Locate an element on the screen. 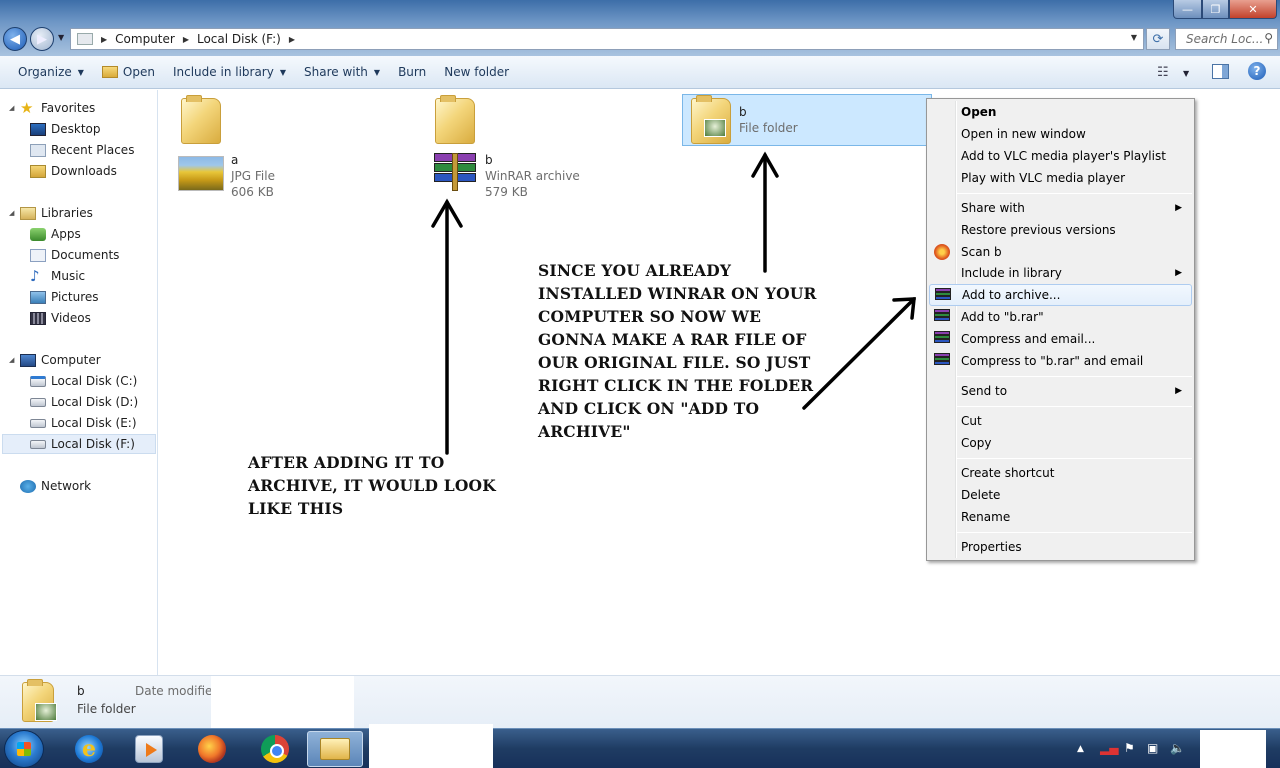 This screenshot has height=768, width=1280. new-folder-button: New folder is located at coordinates (476, 72).